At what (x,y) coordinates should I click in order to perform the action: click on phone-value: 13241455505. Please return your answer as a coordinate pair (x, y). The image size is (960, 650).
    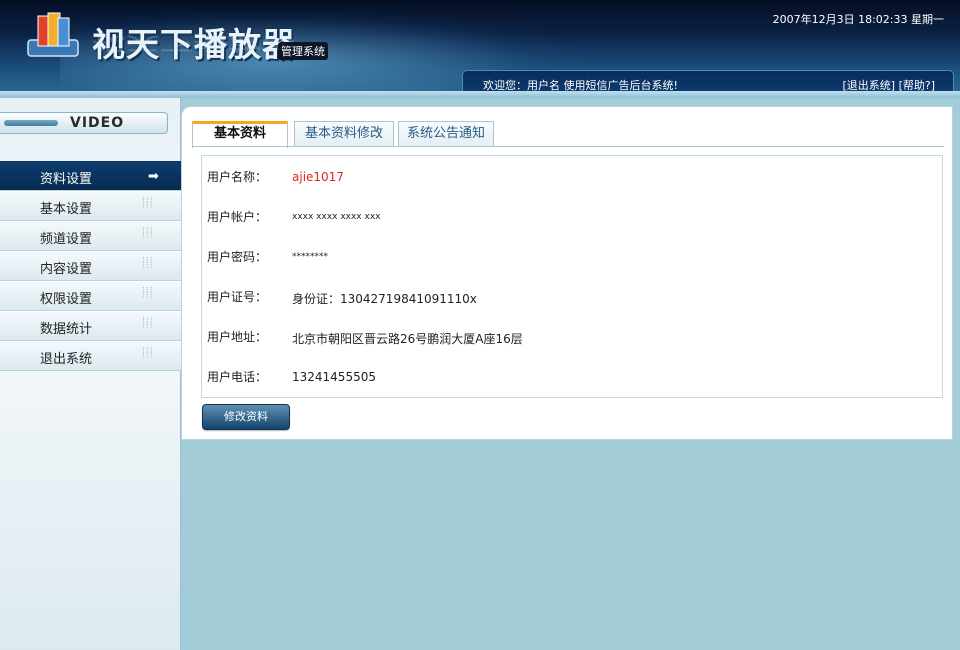
    Looking at the image, I should click on (334, 377).